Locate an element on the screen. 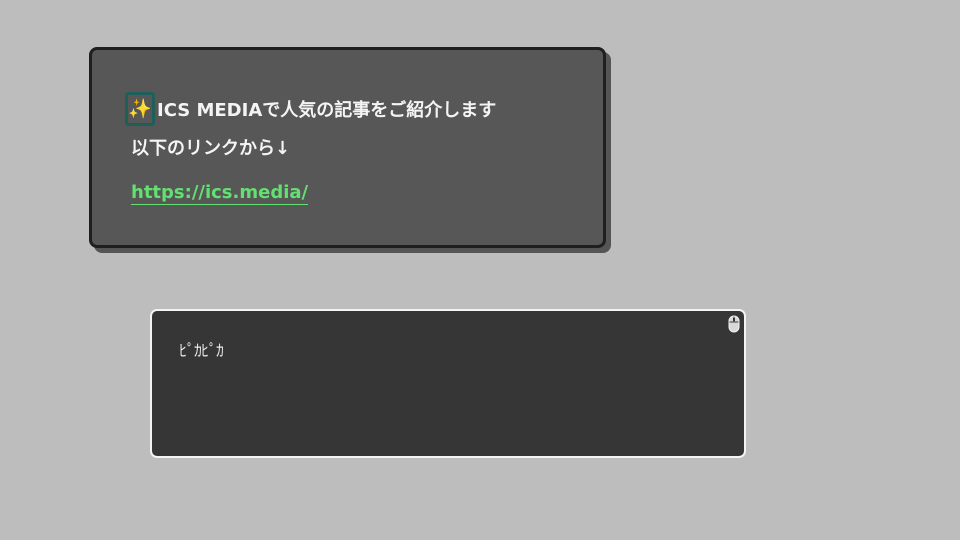 This screenshot has width=960, height=540. card-line-1-text: ICS MEDIAで人気の記事をご紹介します is located at coordinates (327, 110).